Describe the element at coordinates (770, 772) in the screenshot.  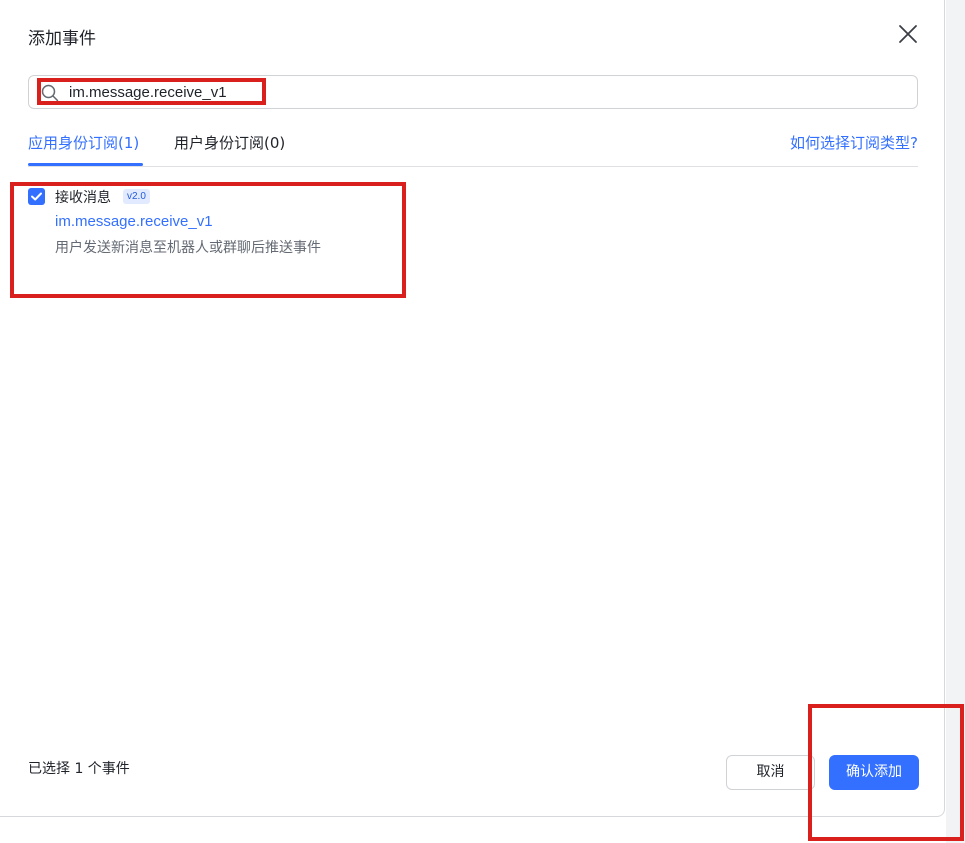
I see `cancel-button: 取消` at that location.